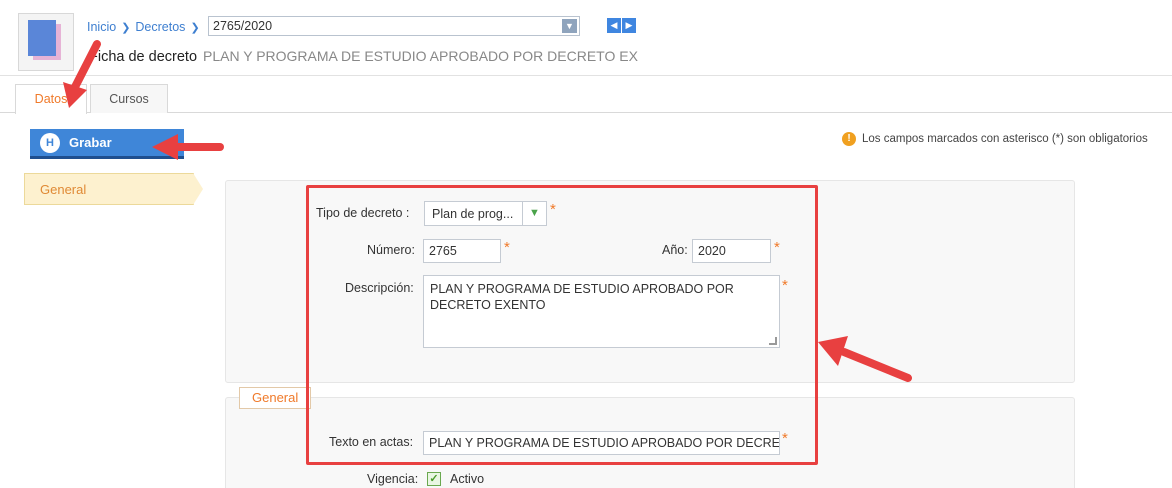 The image size is (1172, 488). I want to click on fieldset-legend-general: General, so click(275, 398).